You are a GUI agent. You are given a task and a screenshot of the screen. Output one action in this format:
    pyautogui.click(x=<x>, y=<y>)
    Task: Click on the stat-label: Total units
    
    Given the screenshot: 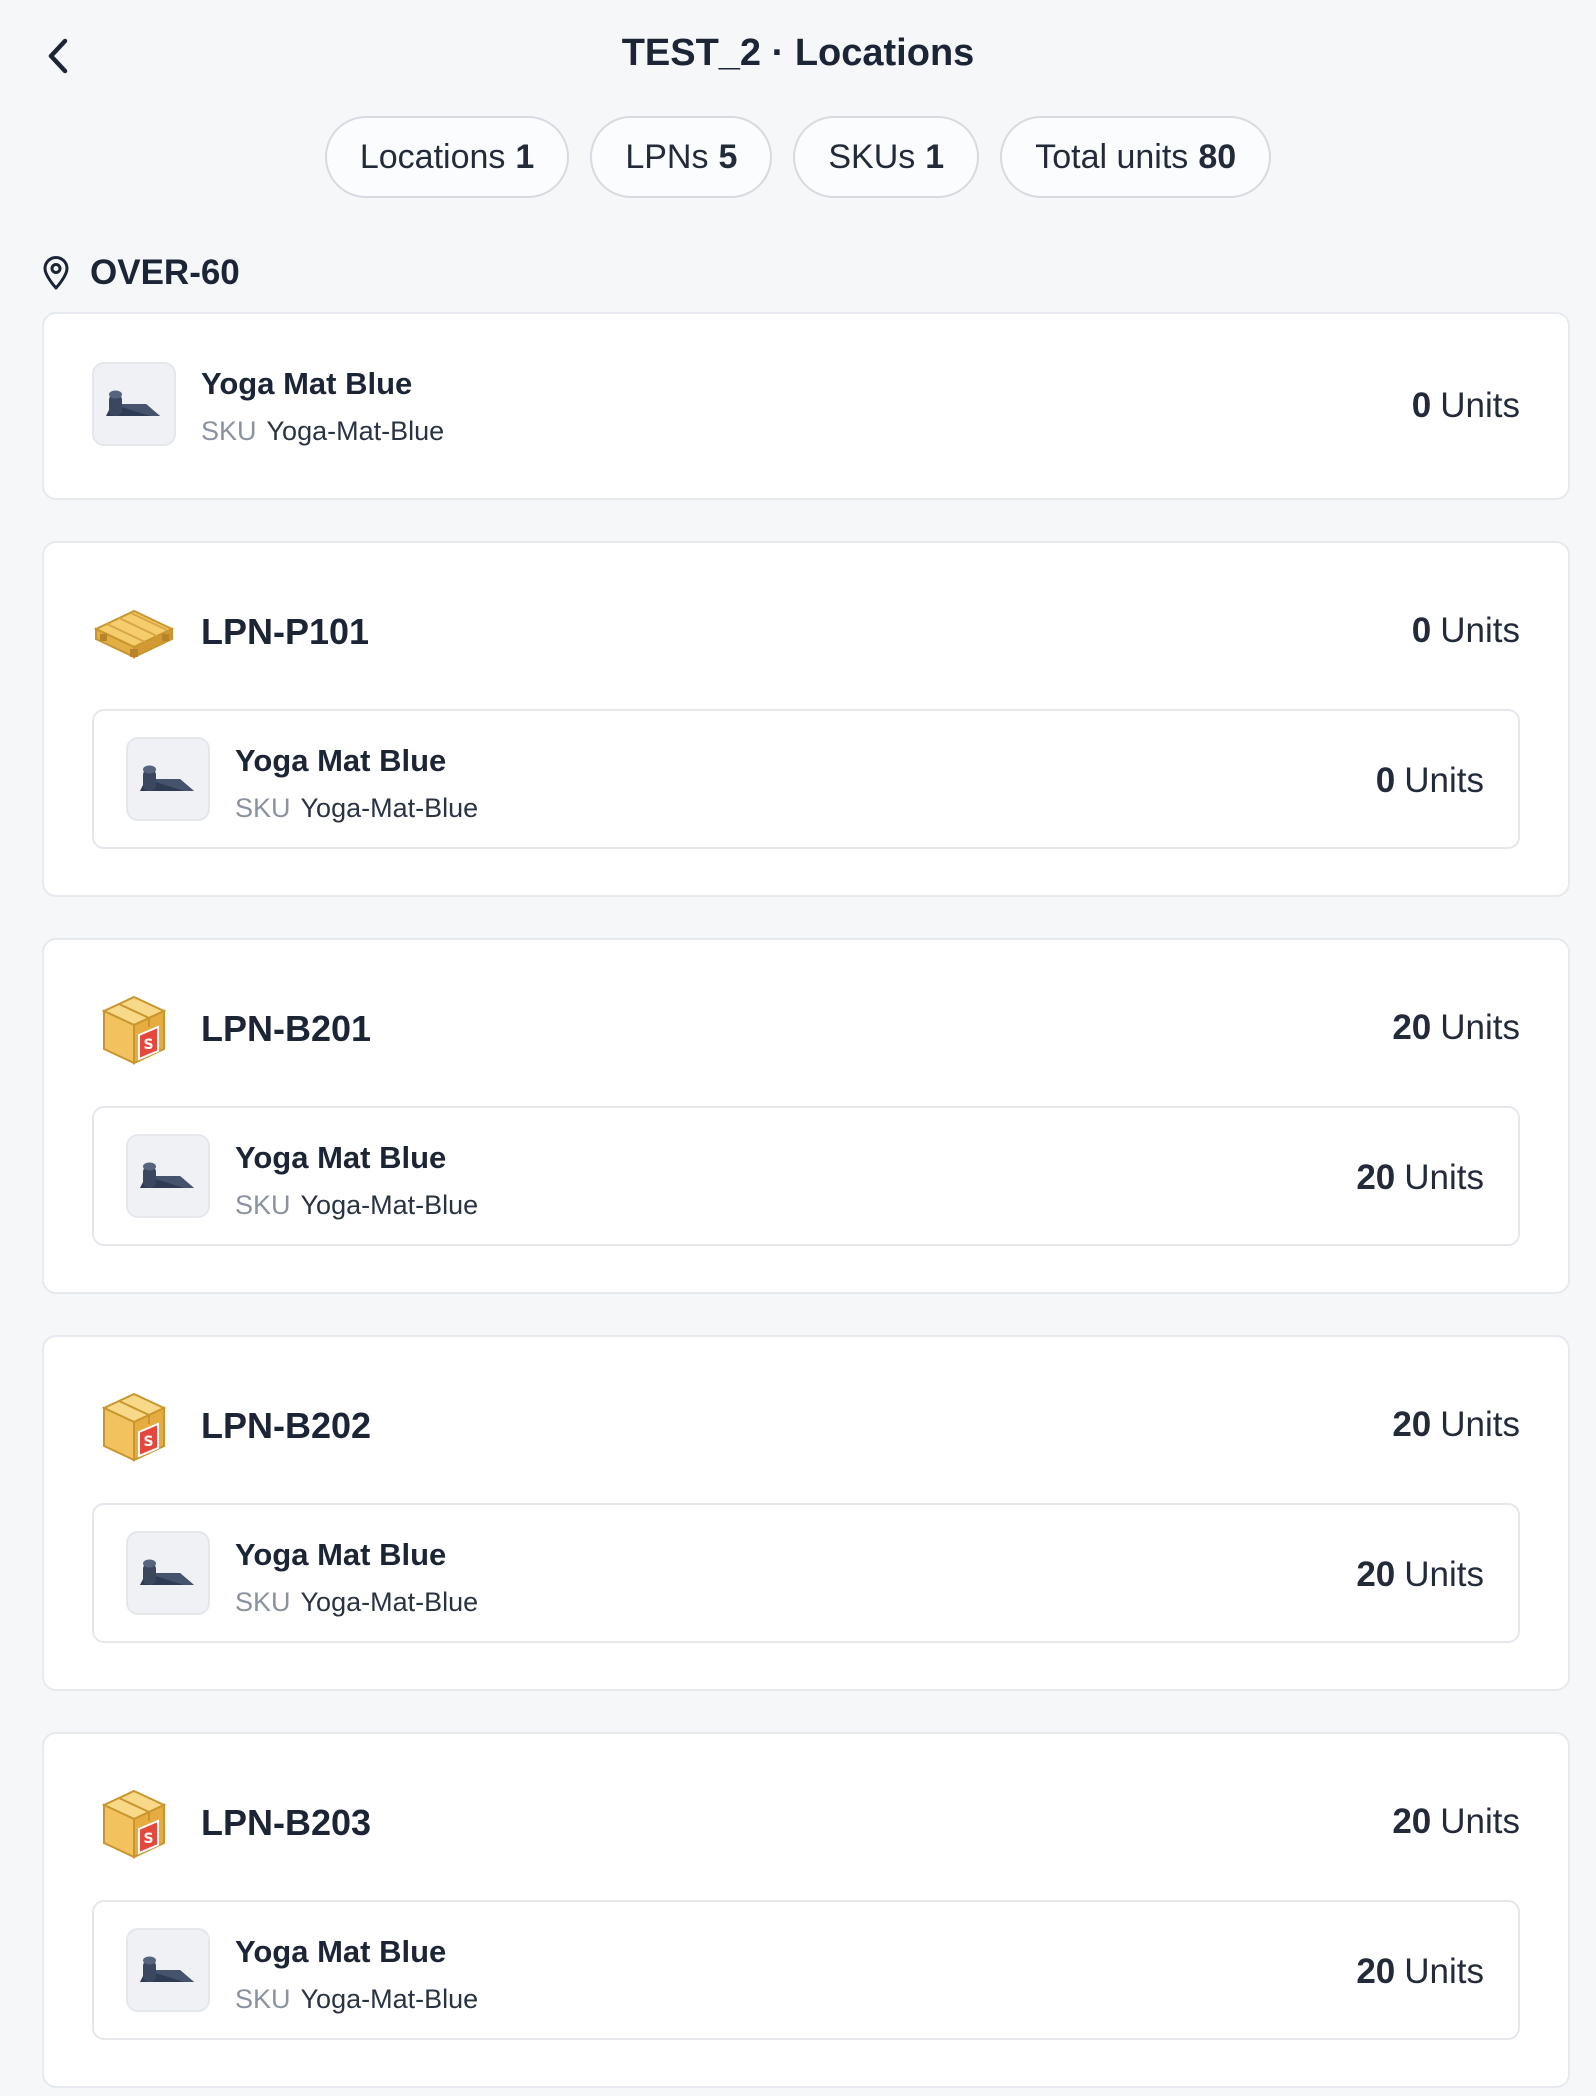 What is the action you would take?
    pyautogui.click(x=1112, y=156)
    